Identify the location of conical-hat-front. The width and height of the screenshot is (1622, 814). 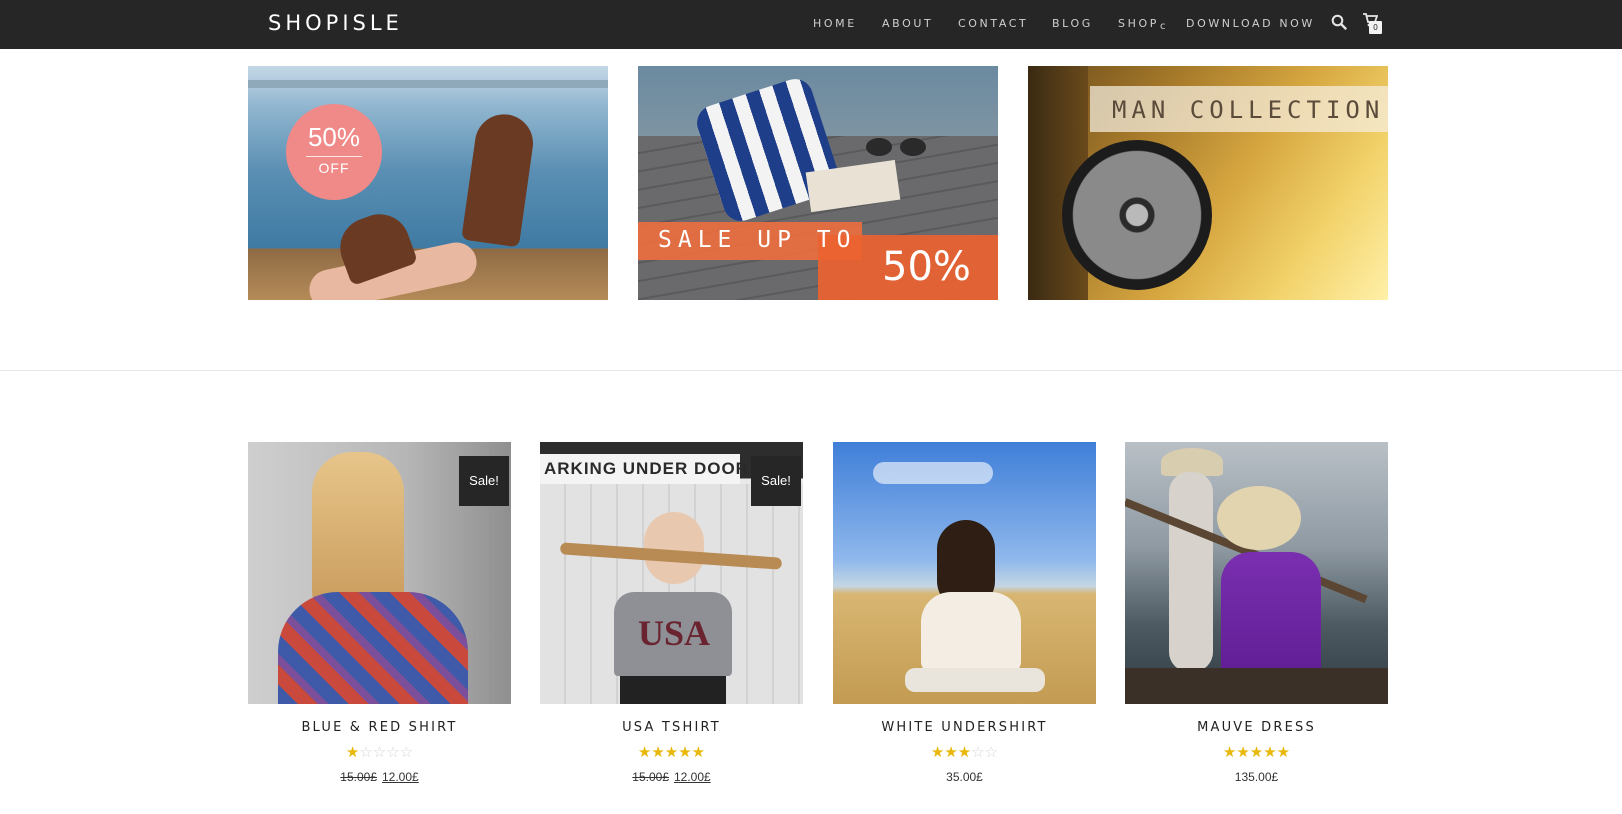
(1259, 518).